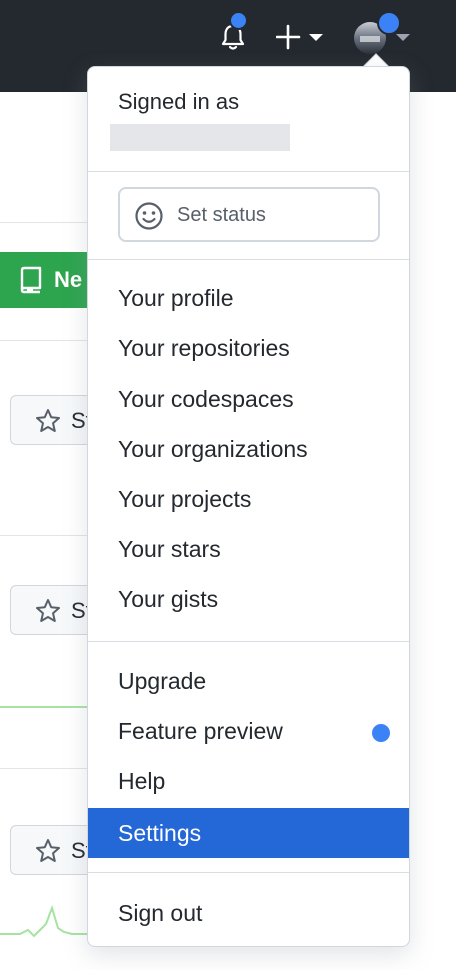  Describe the element at coordinates (48, 280) in the screenshot. I see `new-repository-button: Ne` at that location.